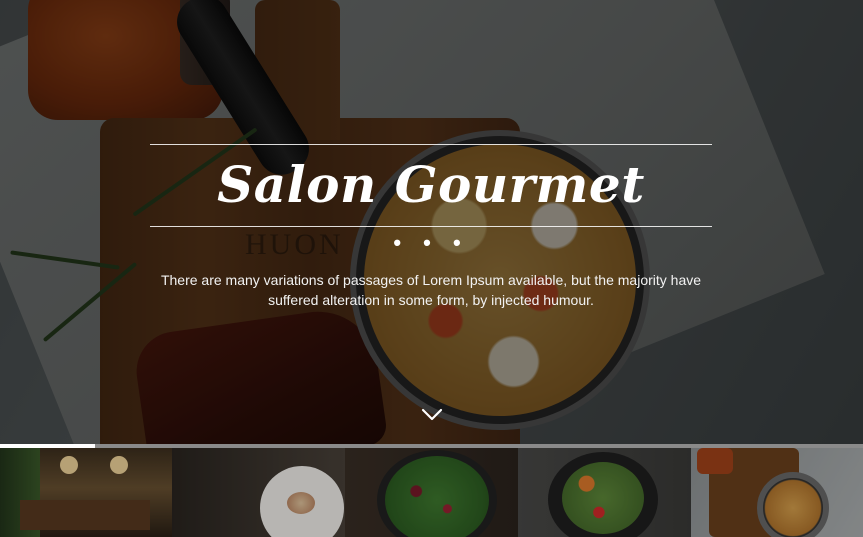 The width and height of the screenshot is (863, 537). I want to click on chevron-down-icon, so click(432, 414).